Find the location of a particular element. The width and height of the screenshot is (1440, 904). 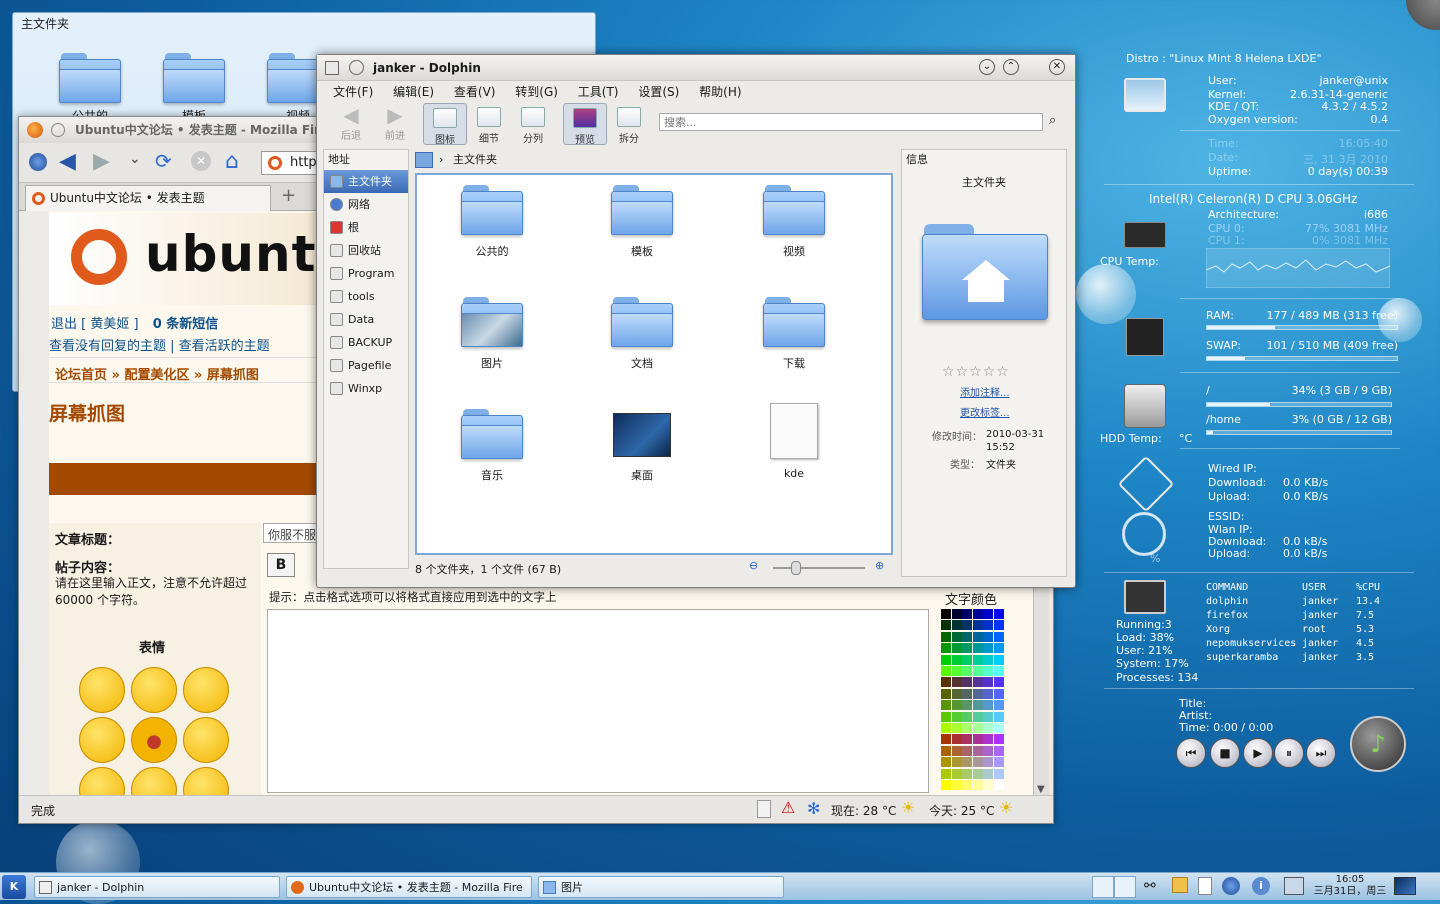

pin-icon is located at coordinates (356, 67).